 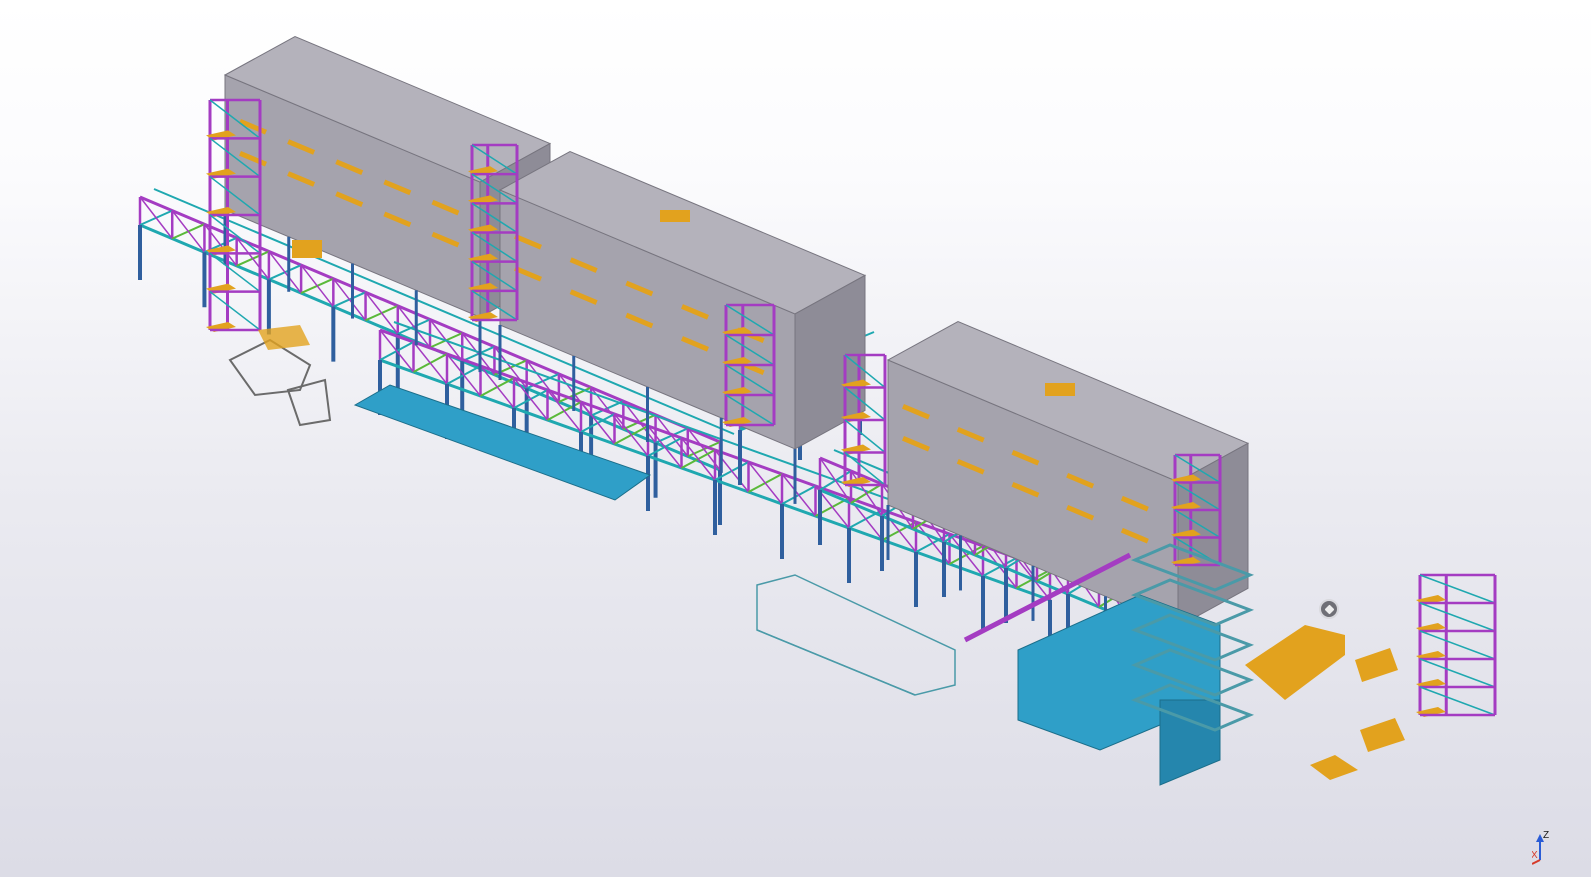 I want to click on equipment-frame, so click(x=856, y=635).